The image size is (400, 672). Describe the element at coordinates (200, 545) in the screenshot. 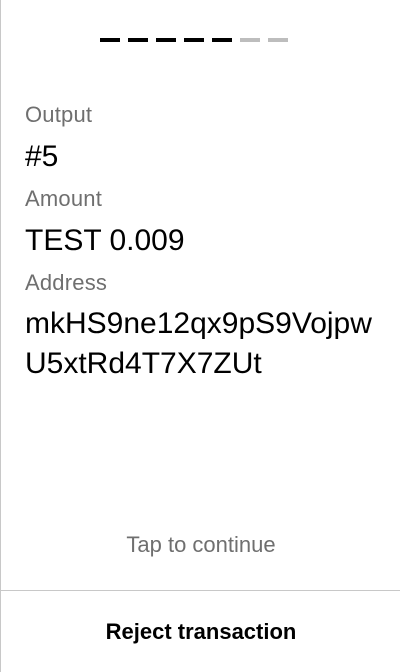

I see `tap-to-continue-hint: Tap to continue` at that location.